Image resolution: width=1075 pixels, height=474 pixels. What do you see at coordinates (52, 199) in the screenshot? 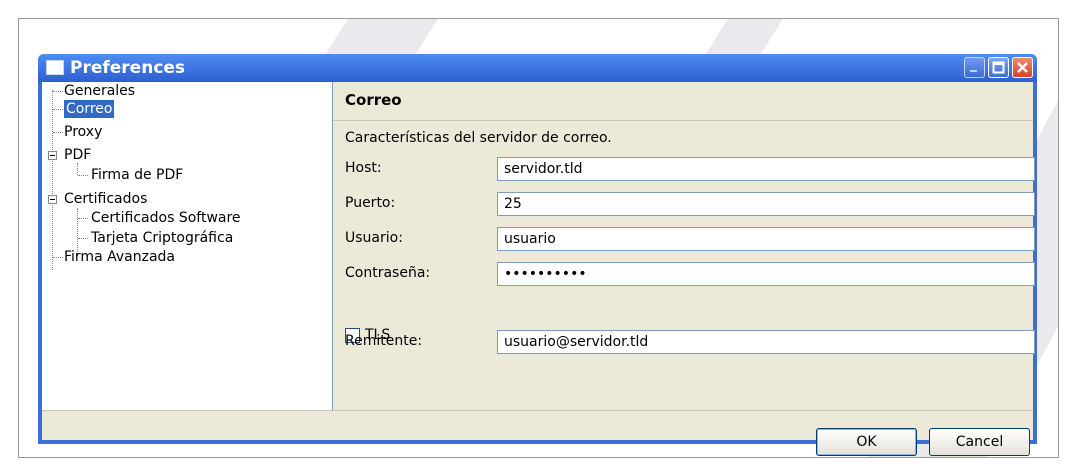
I see `collapse-certificados-icon` at bounding box center [52, 199].